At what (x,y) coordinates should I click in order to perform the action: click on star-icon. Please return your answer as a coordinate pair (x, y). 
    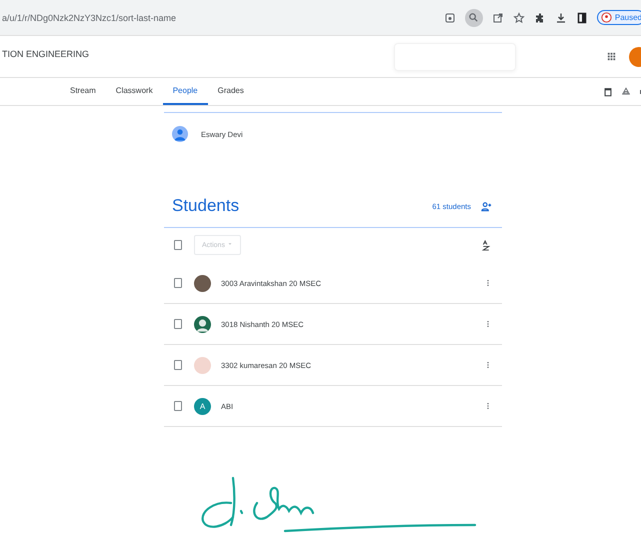
    Looking at the image, I should click on (518, 18).